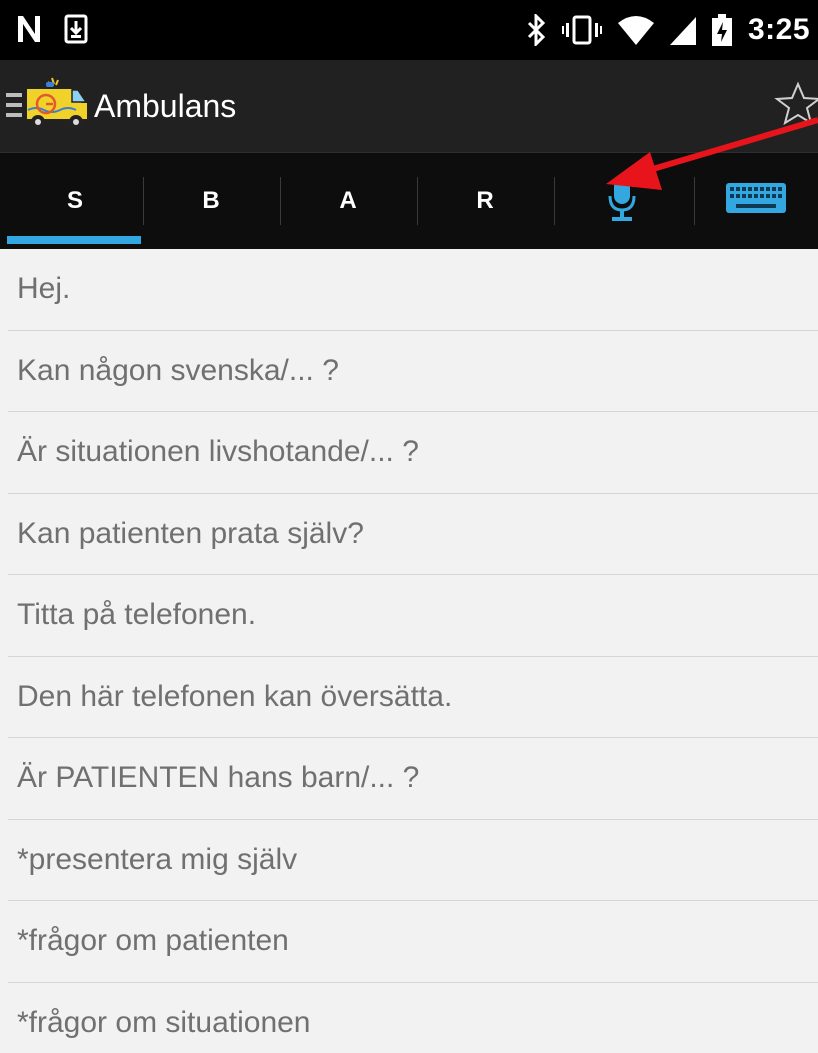 This screenshot has height=1053, width=818. I want to click on vibrate-icon, so click(581, 30).